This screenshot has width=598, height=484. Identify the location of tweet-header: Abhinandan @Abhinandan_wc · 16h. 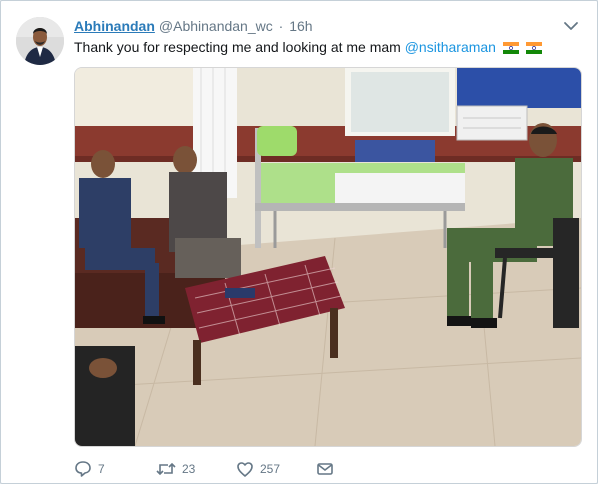
(193, 26).